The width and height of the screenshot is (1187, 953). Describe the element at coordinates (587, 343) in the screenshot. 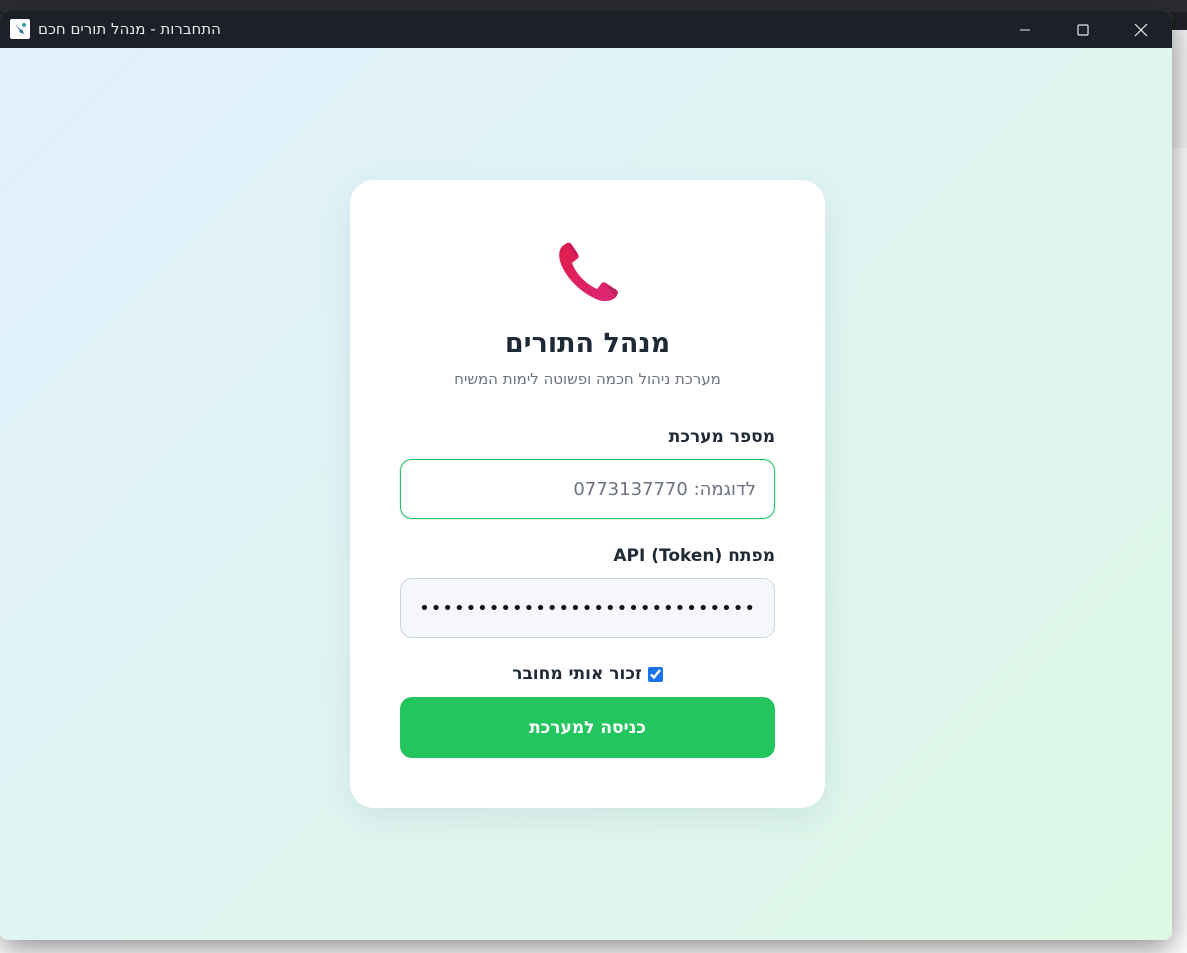

I see `page-title: מנהל התורים` at that location.